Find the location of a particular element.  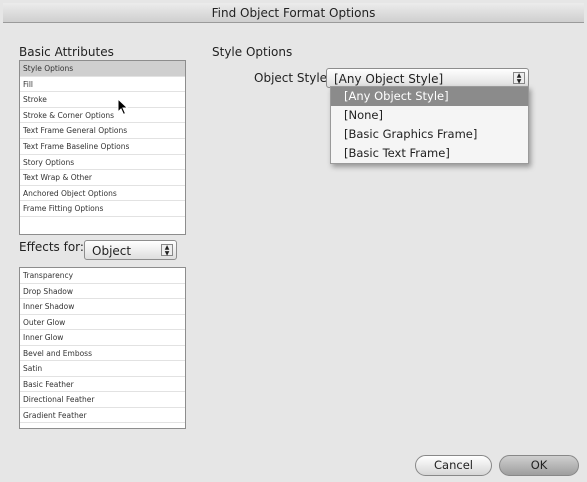

menu-item-none: [None] is located at coordinates (429, 115).